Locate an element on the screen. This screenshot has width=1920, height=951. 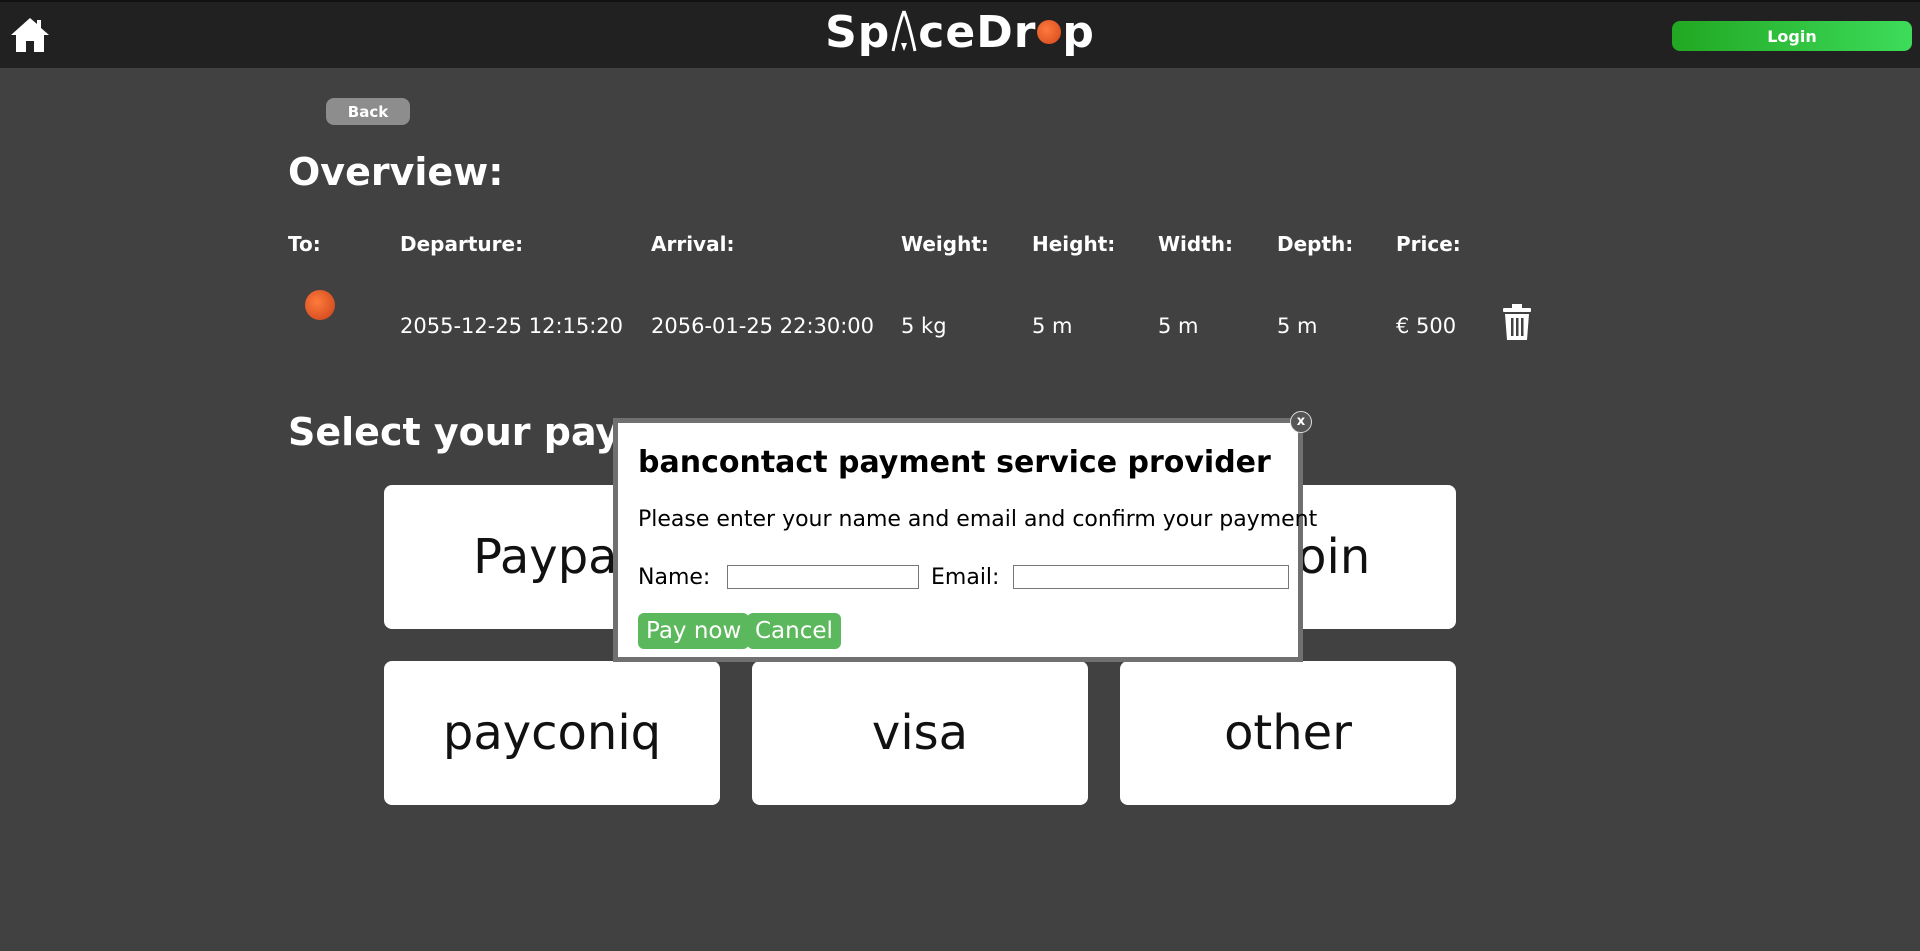
column-header-departure: Departure: is located at coordinates (462, 244).